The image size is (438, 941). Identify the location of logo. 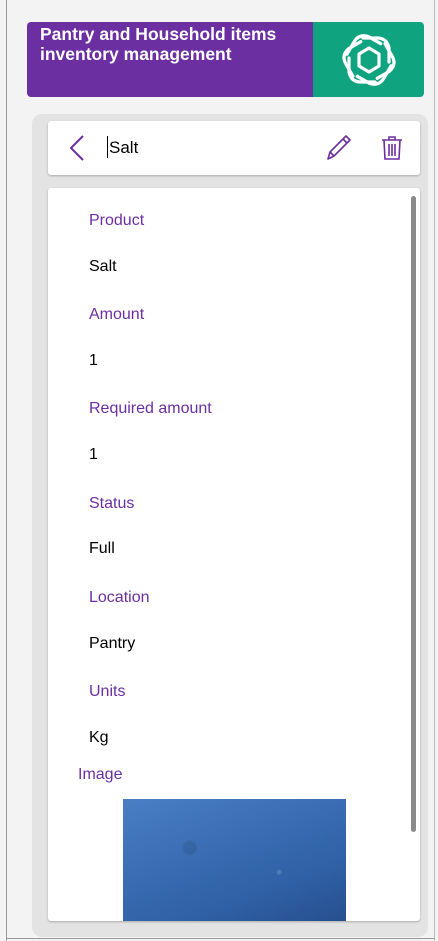
(368, 59).